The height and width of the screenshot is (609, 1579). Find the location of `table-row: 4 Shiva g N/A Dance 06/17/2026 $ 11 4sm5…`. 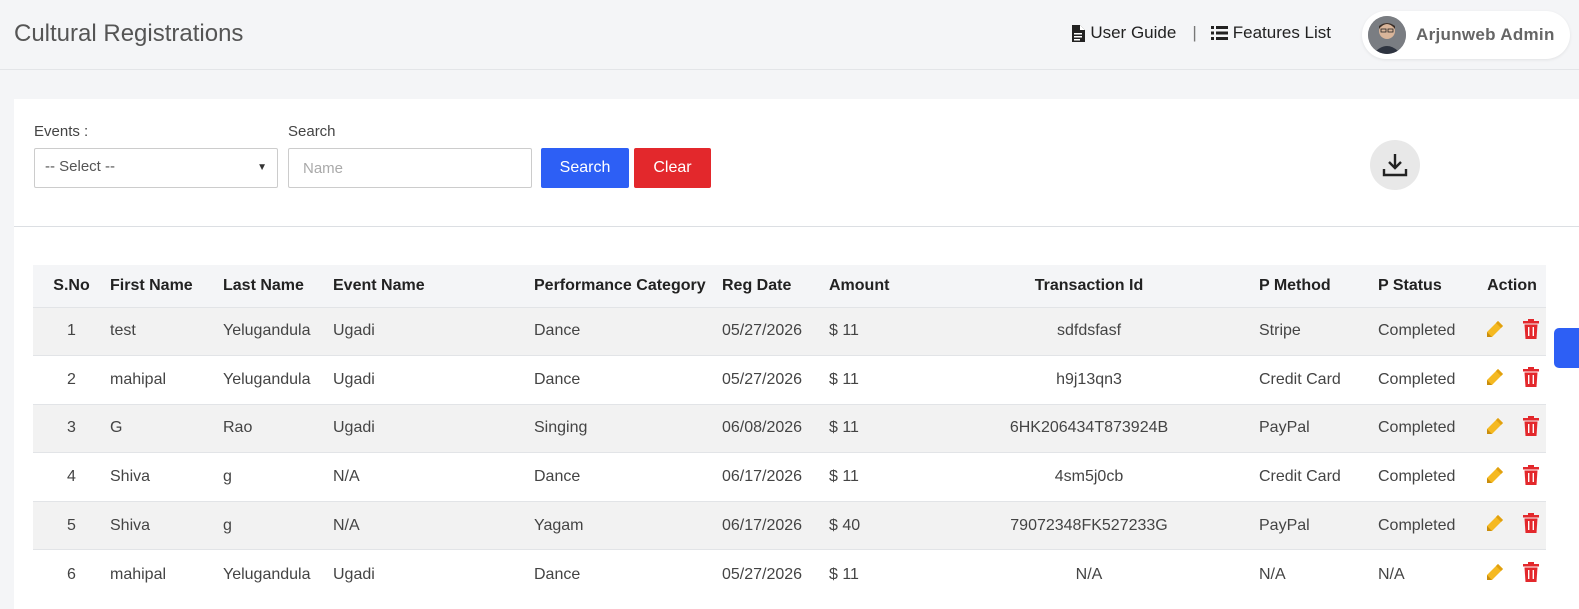

table-row: 4 Shiva g N/A Dance 06/17/2026 $ 11 4sm5… is located at coordinates (789, 477).